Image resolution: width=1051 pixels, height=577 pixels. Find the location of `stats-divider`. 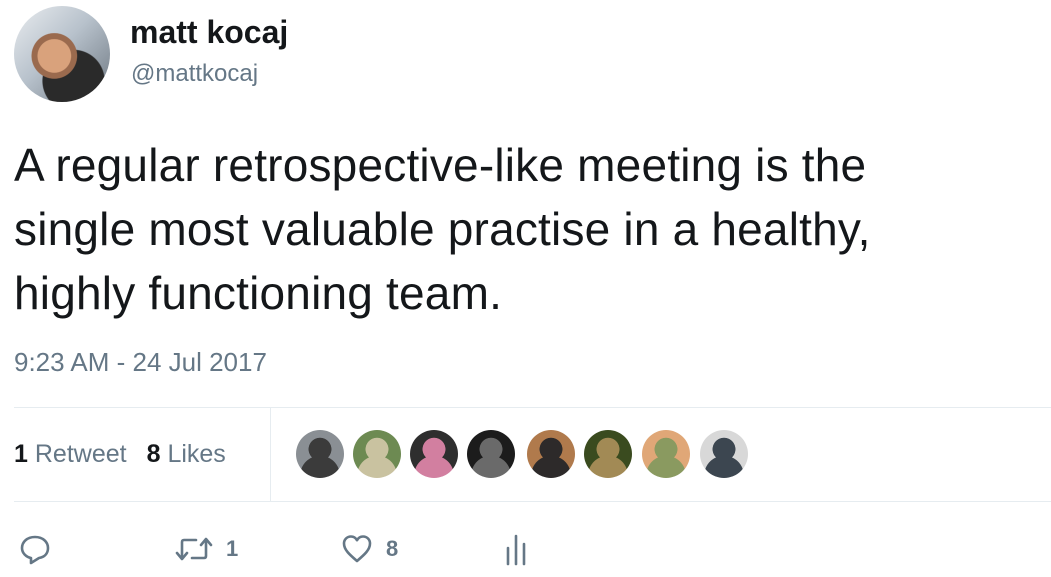

stats-divider is located at coordinates (270, 454).